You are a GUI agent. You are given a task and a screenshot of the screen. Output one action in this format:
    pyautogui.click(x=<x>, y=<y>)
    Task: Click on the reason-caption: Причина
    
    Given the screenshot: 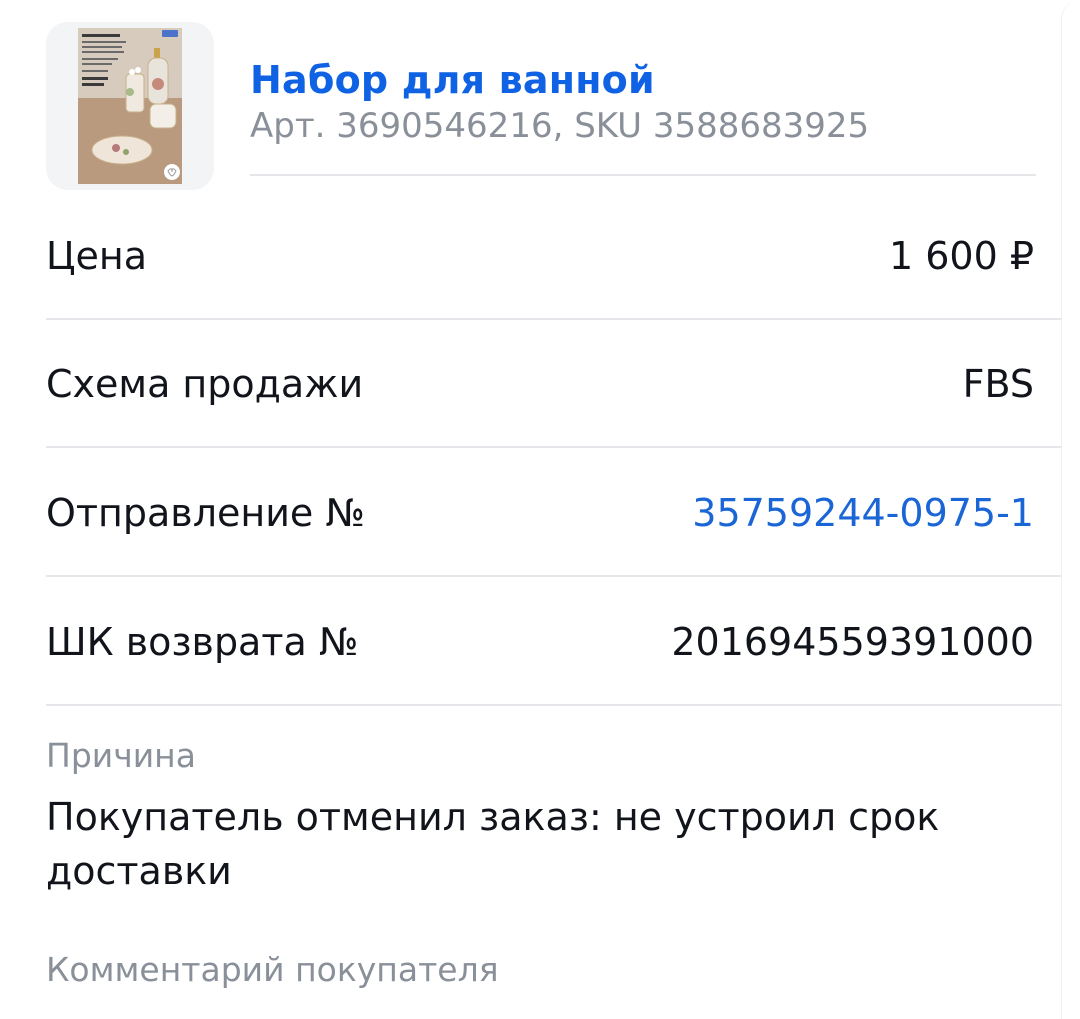 What is the action you would take?
    pyautogui.click(x=121, y=755)
    